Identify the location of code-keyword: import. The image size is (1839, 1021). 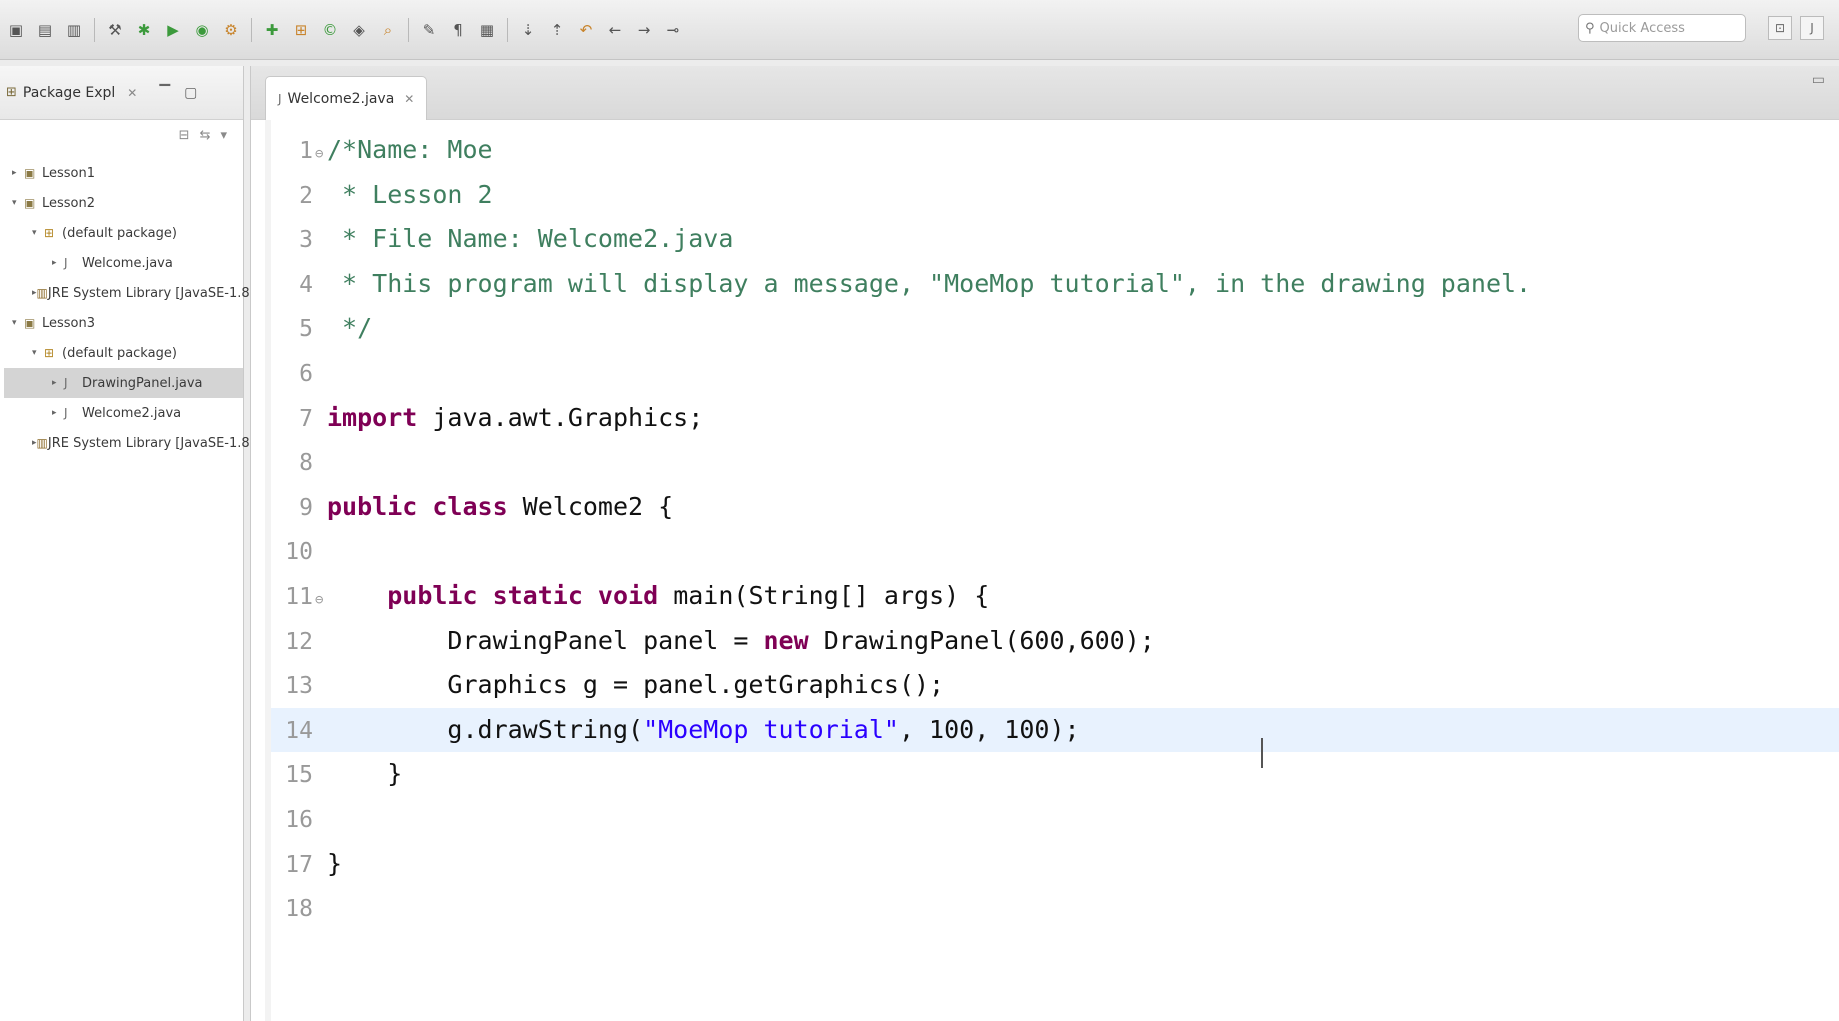
(372, 417).